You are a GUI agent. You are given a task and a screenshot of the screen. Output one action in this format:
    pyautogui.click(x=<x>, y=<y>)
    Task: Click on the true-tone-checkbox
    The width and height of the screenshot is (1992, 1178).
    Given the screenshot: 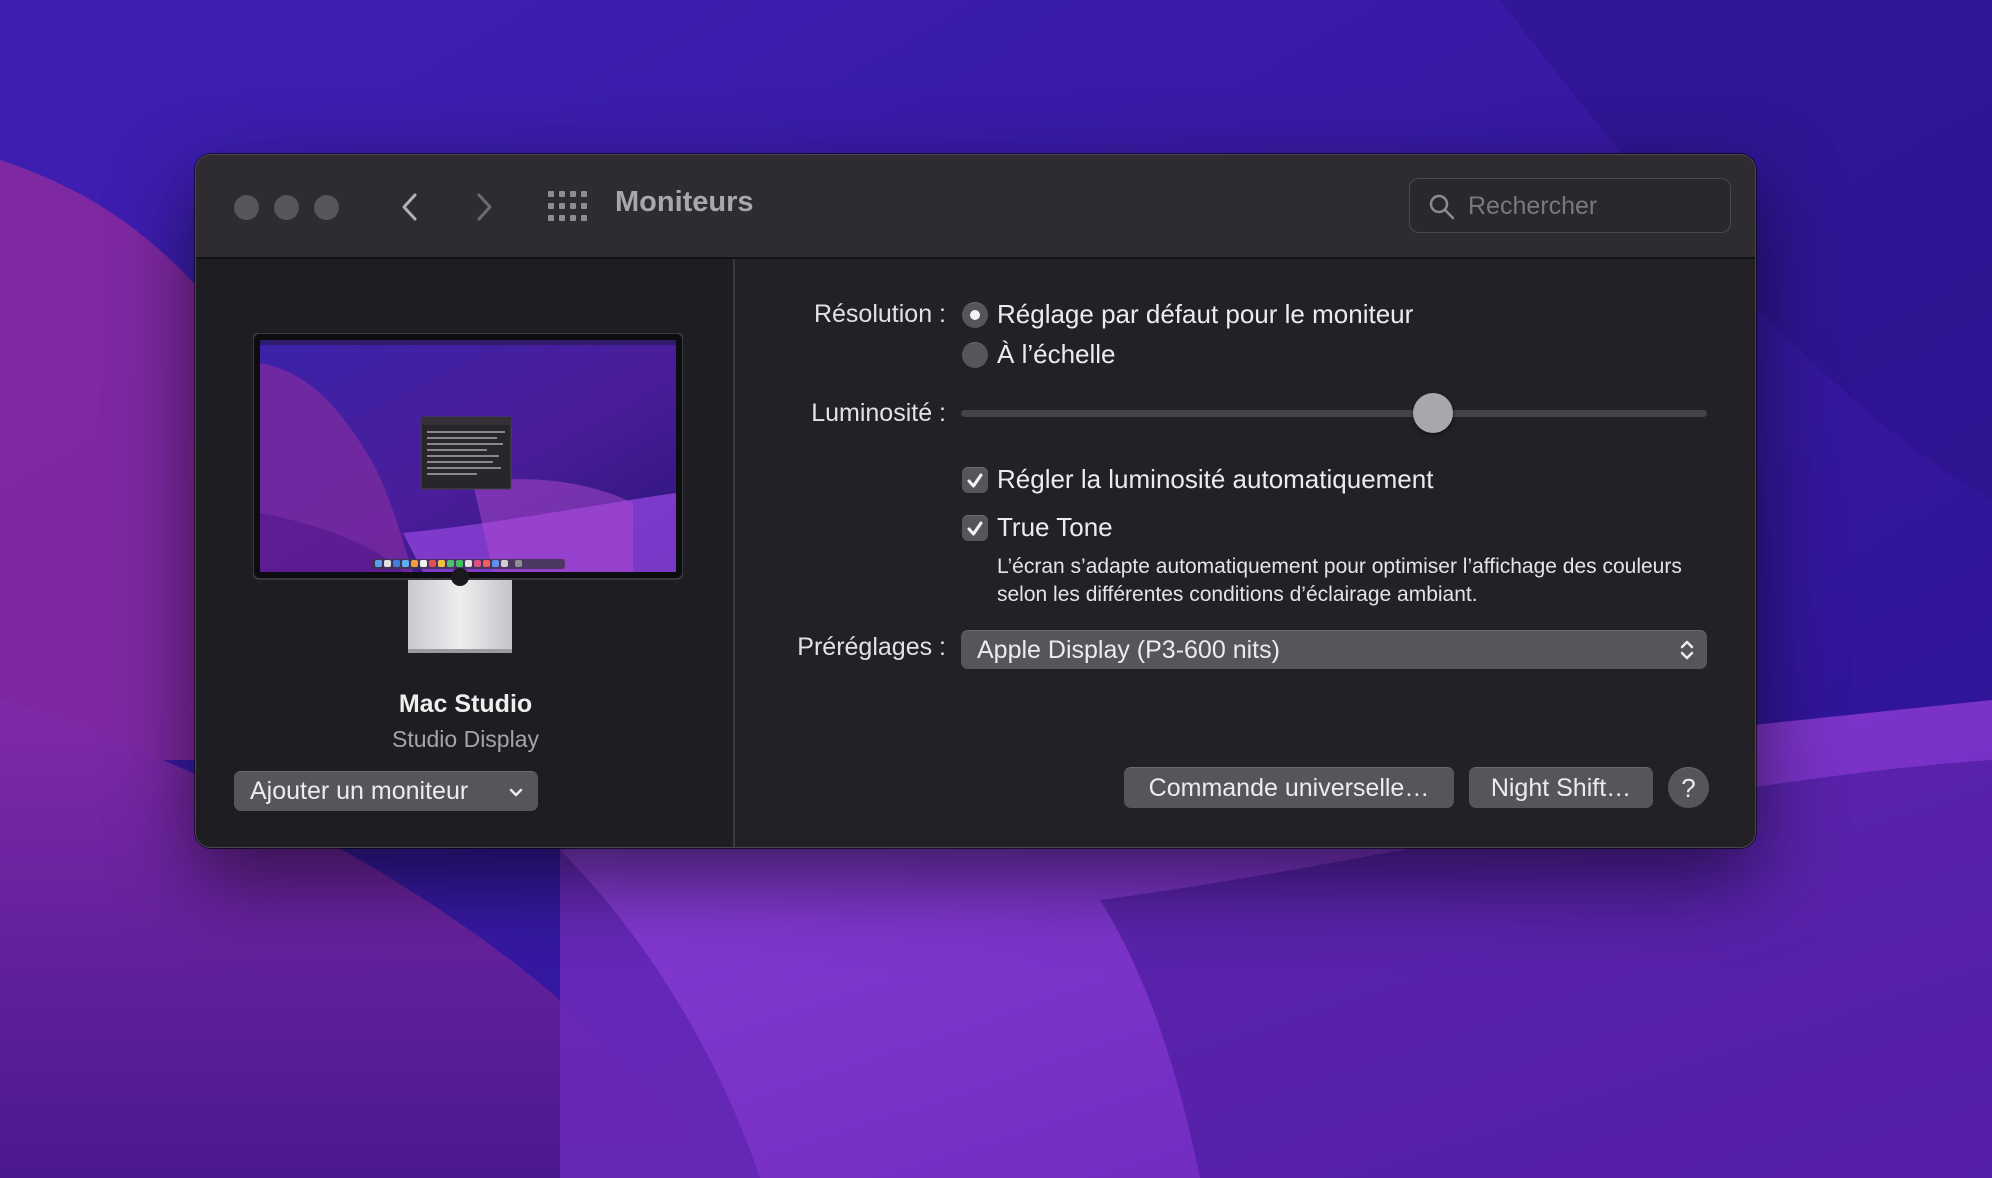 What is the action you would take?
    pyautogui.click(x=975, y=528)
    